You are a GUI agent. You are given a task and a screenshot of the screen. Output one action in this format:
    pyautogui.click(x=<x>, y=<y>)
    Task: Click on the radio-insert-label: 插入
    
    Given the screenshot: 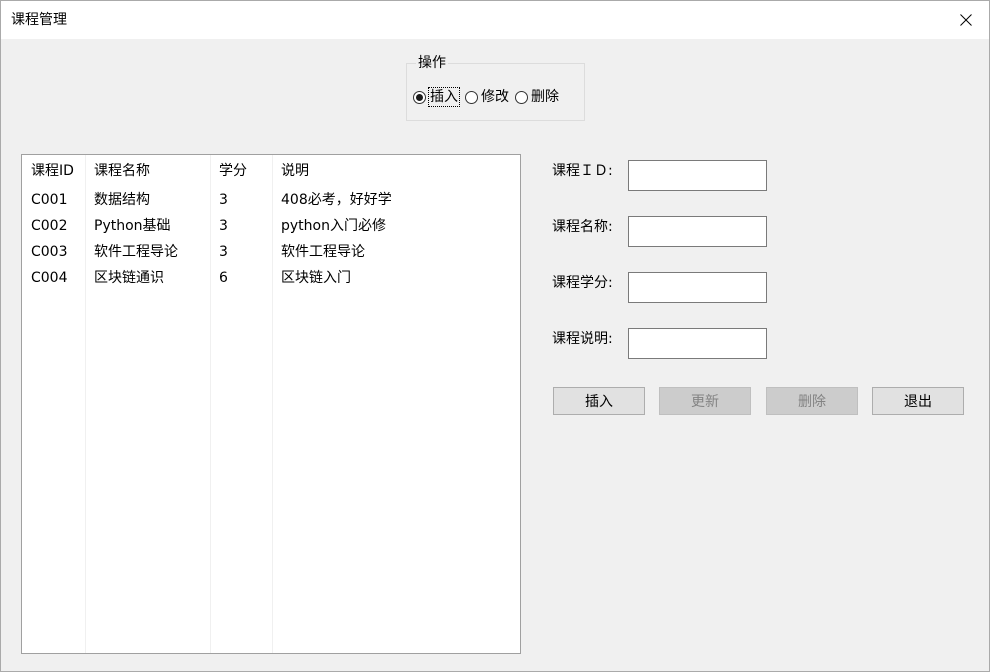 What is the action you would take?
    pyautogui.click(x=444, y=97)
    